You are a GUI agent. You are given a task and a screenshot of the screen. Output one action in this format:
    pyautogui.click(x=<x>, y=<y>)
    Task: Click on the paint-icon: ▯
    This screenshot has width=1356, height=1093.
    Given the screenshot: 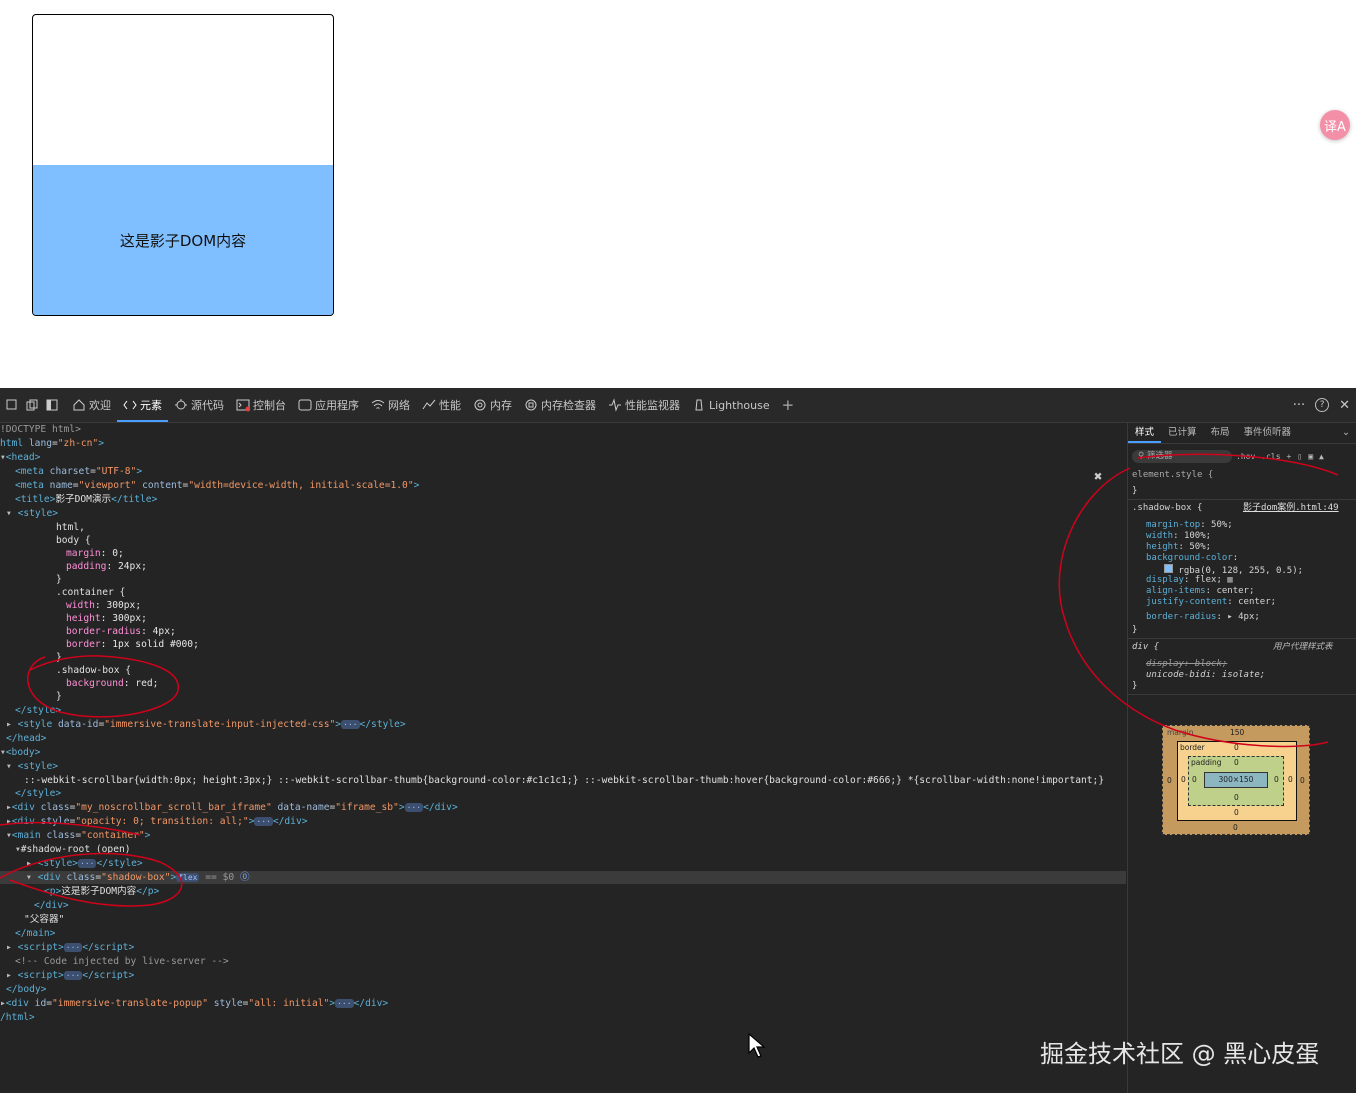 What is the action you would take?
    pyautogui.click(x=1299, y=456)
    